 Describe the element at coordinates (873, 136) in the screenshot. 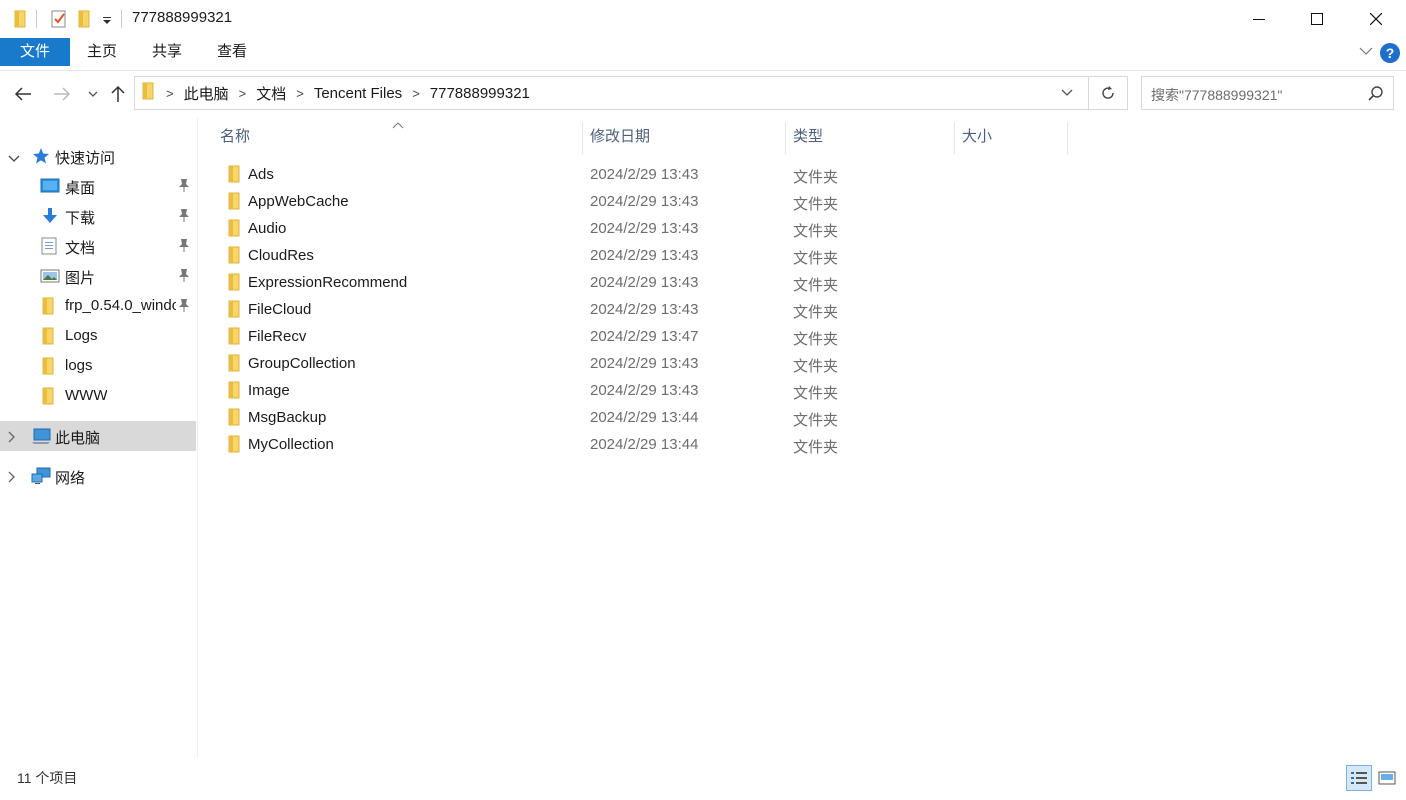

I see `column-header-type: 类型` at that location.